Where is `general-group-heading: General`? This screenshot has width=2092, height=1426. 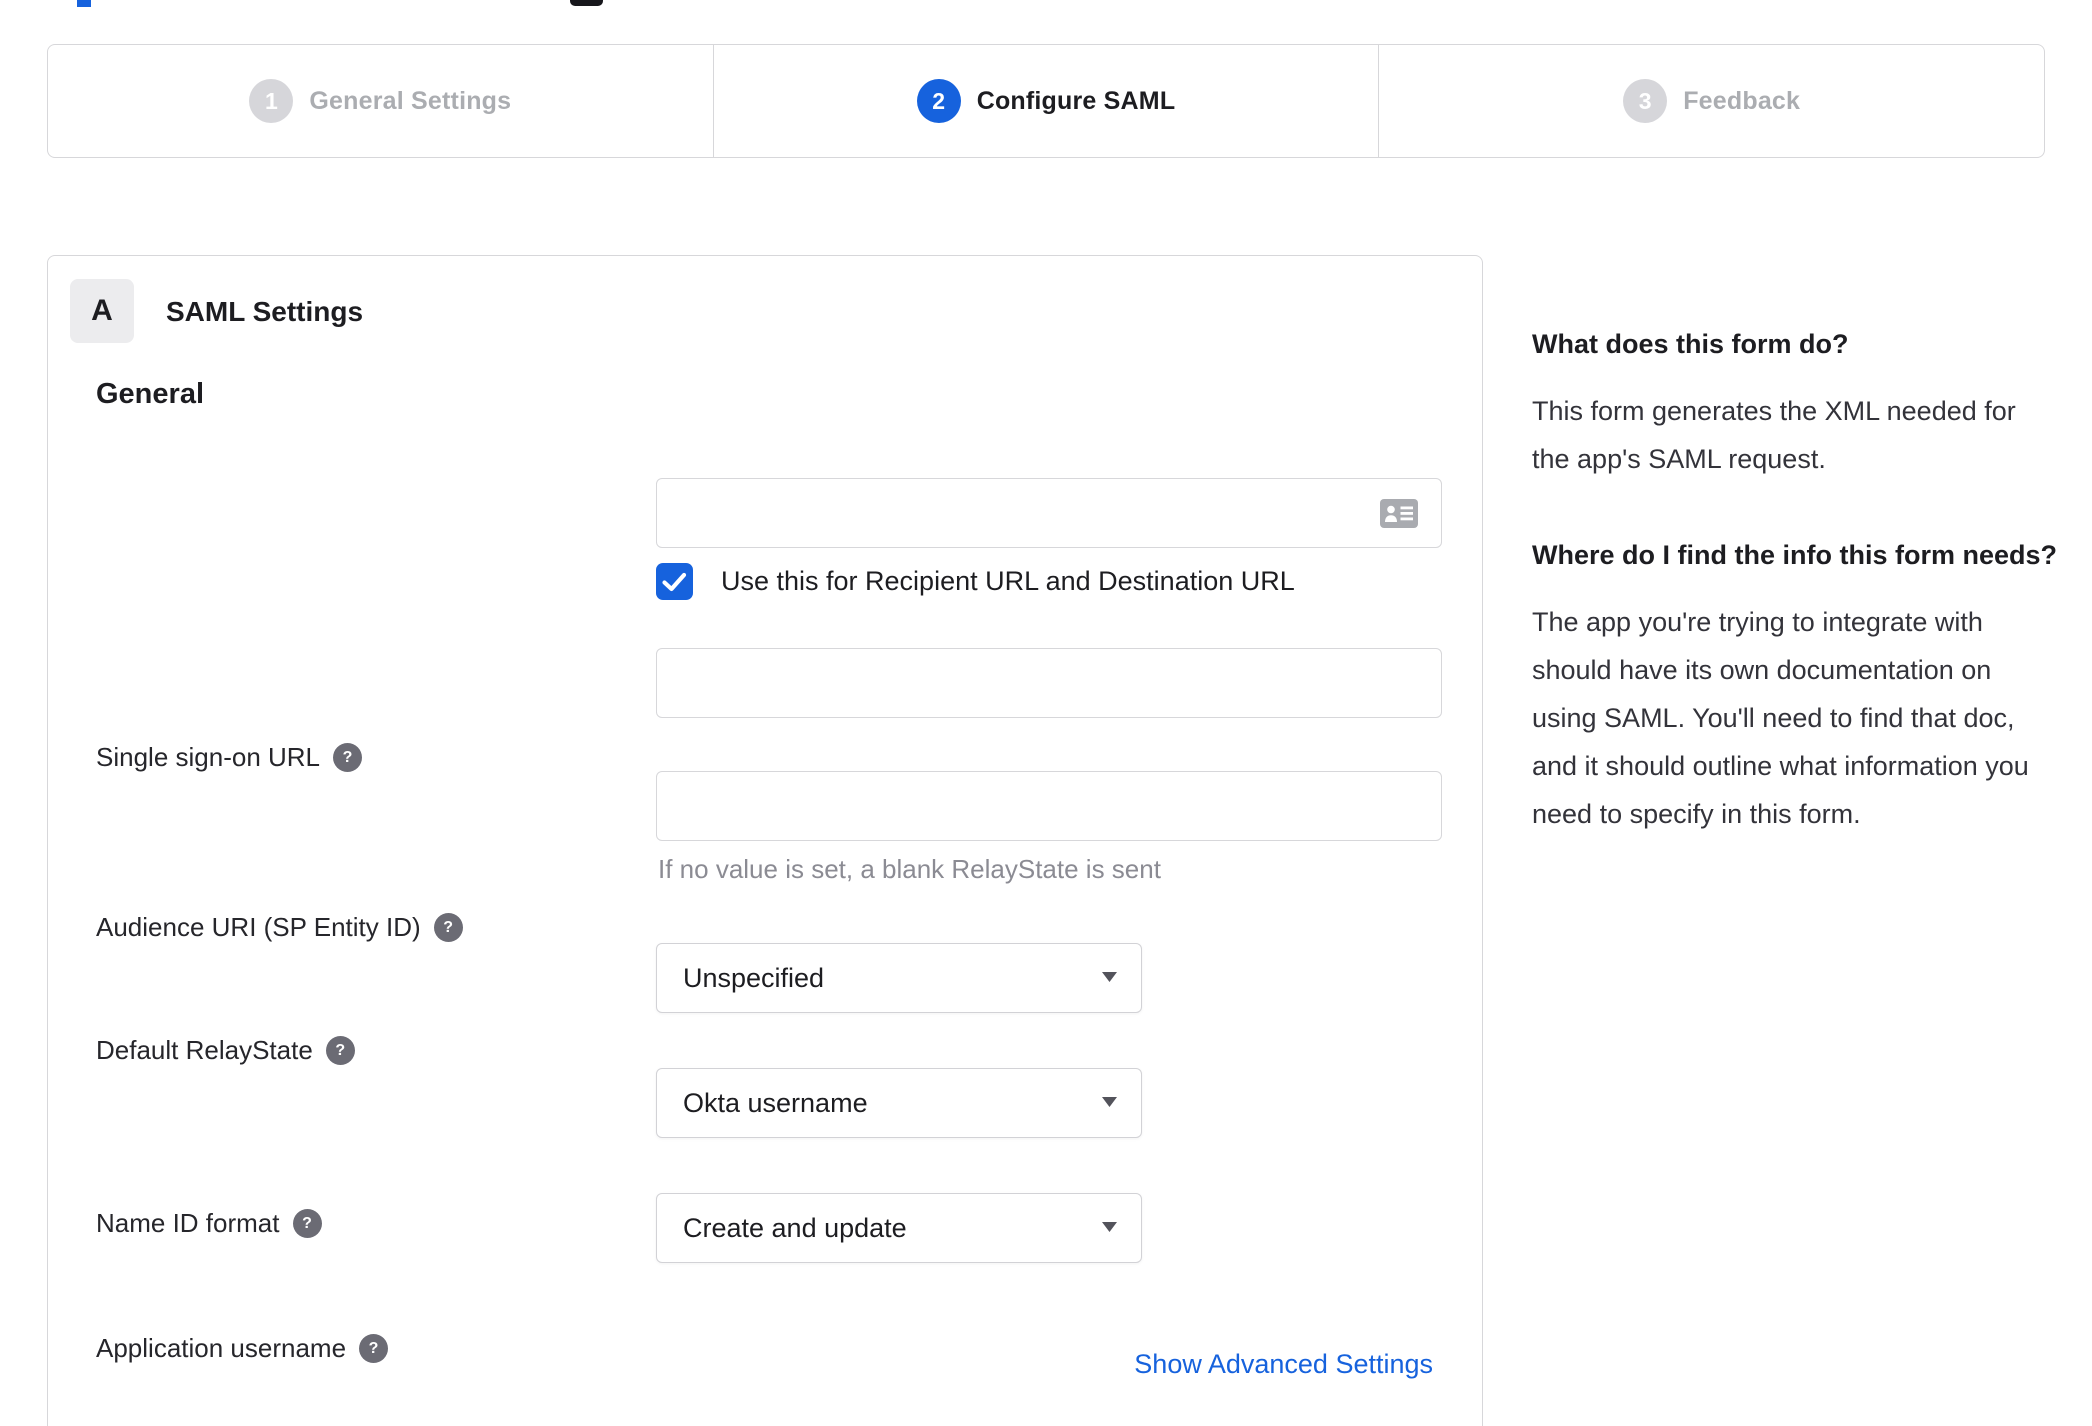 general-group-heading: General is located at coordinates (150, 394).